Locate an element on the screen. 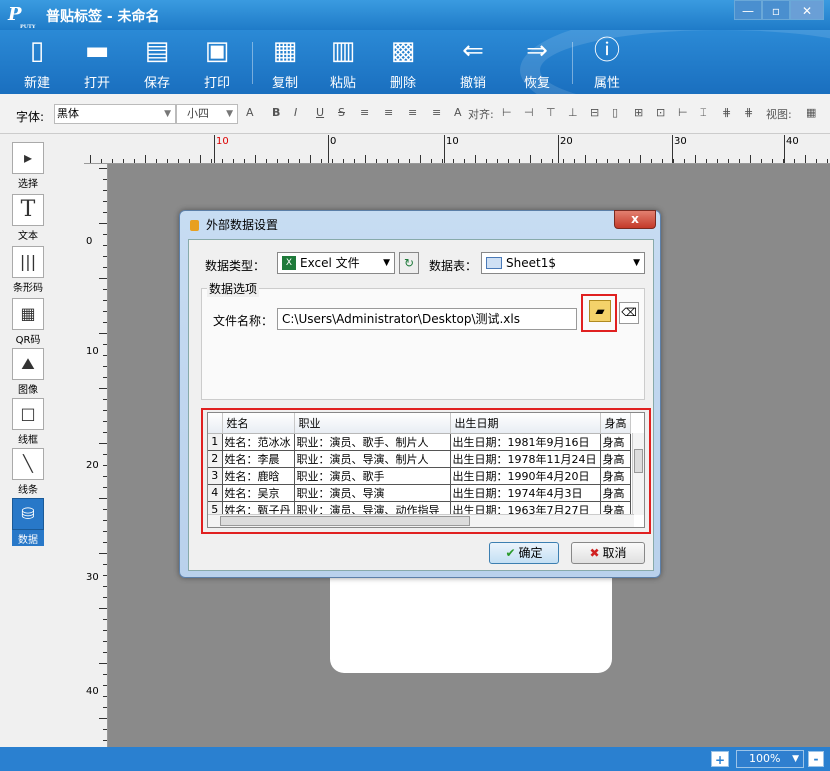 The width and height of the screenshot is (830, 771). same-height-icon: ⌶ is located at coordinates (703, 113).